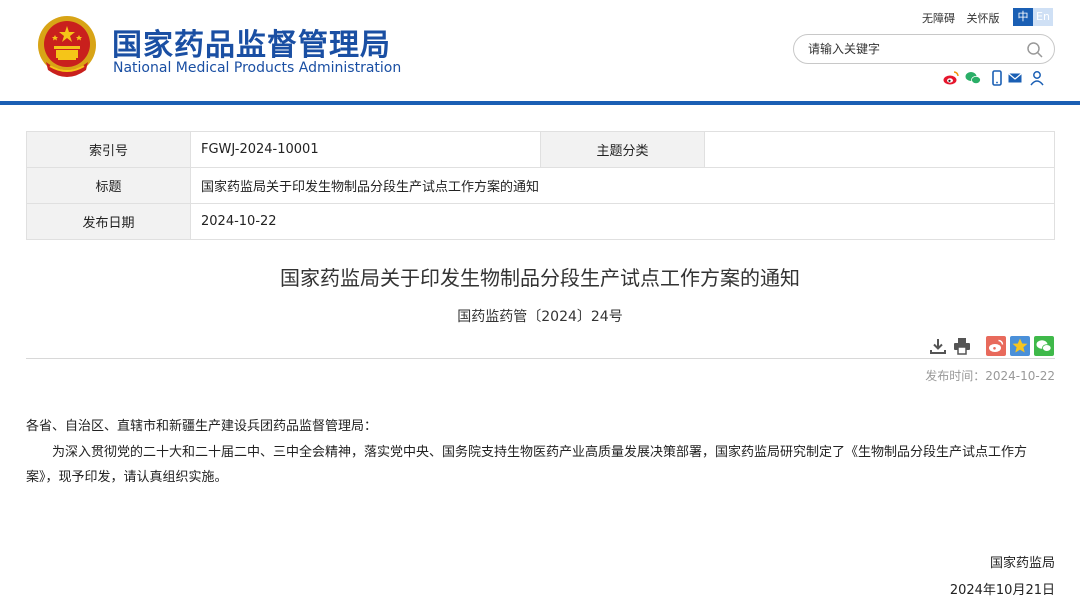 This screenshot has width=1080, height=610. I want to click on lang-zh-button: 中, so click(1023, 17).